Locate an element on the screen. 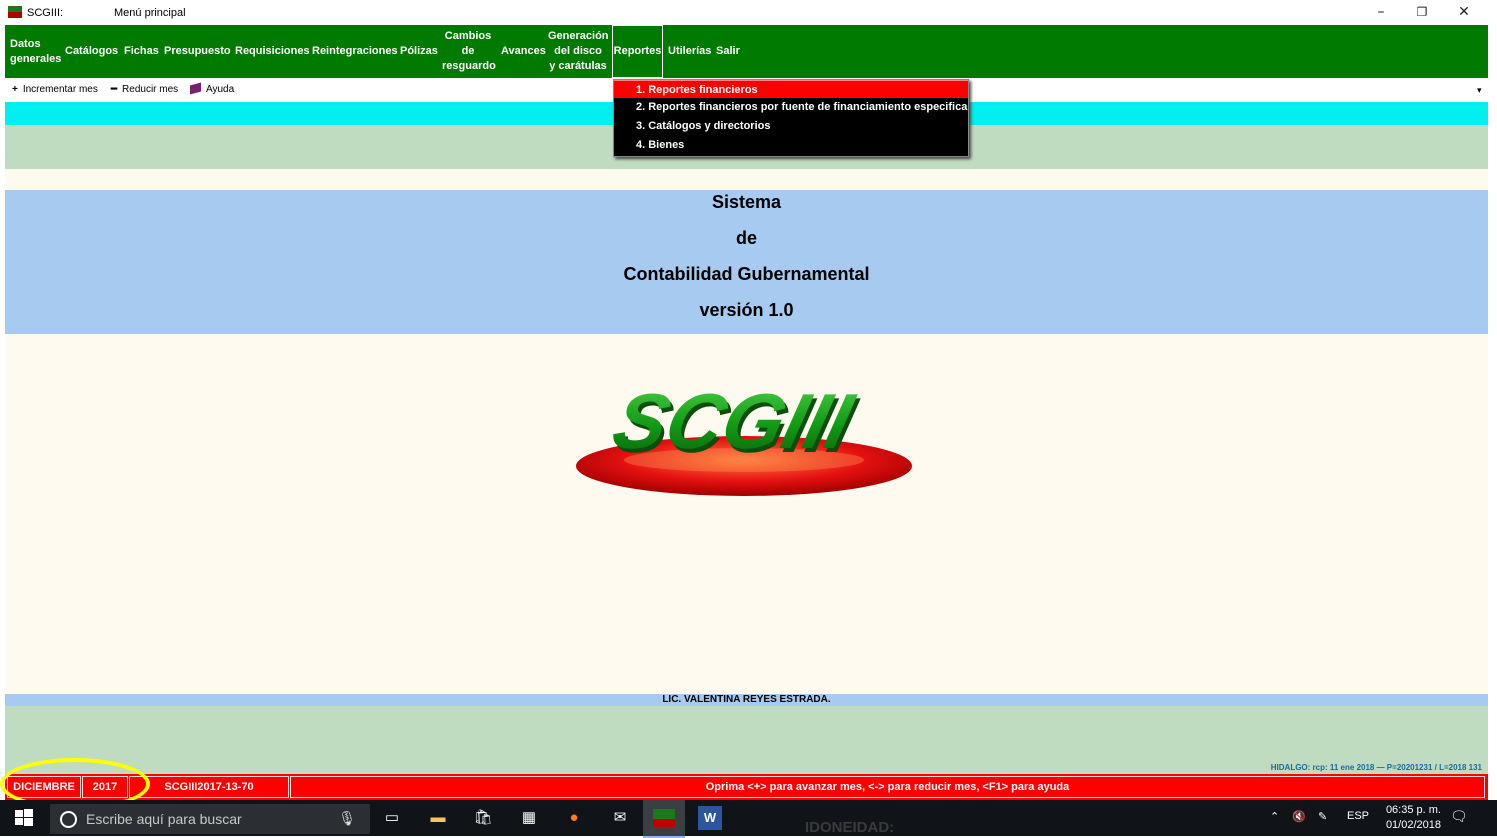 The height and width of the screenshot is (838, 1497). increment-month-label: Incrementar mes is located at coordinates (60, 89).